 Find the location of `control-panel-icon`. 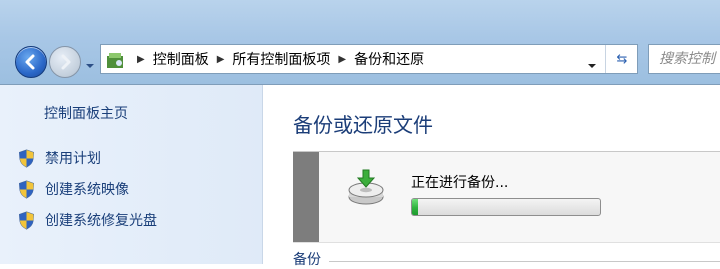

control-panel-icon is located at coordinates (115, 60).